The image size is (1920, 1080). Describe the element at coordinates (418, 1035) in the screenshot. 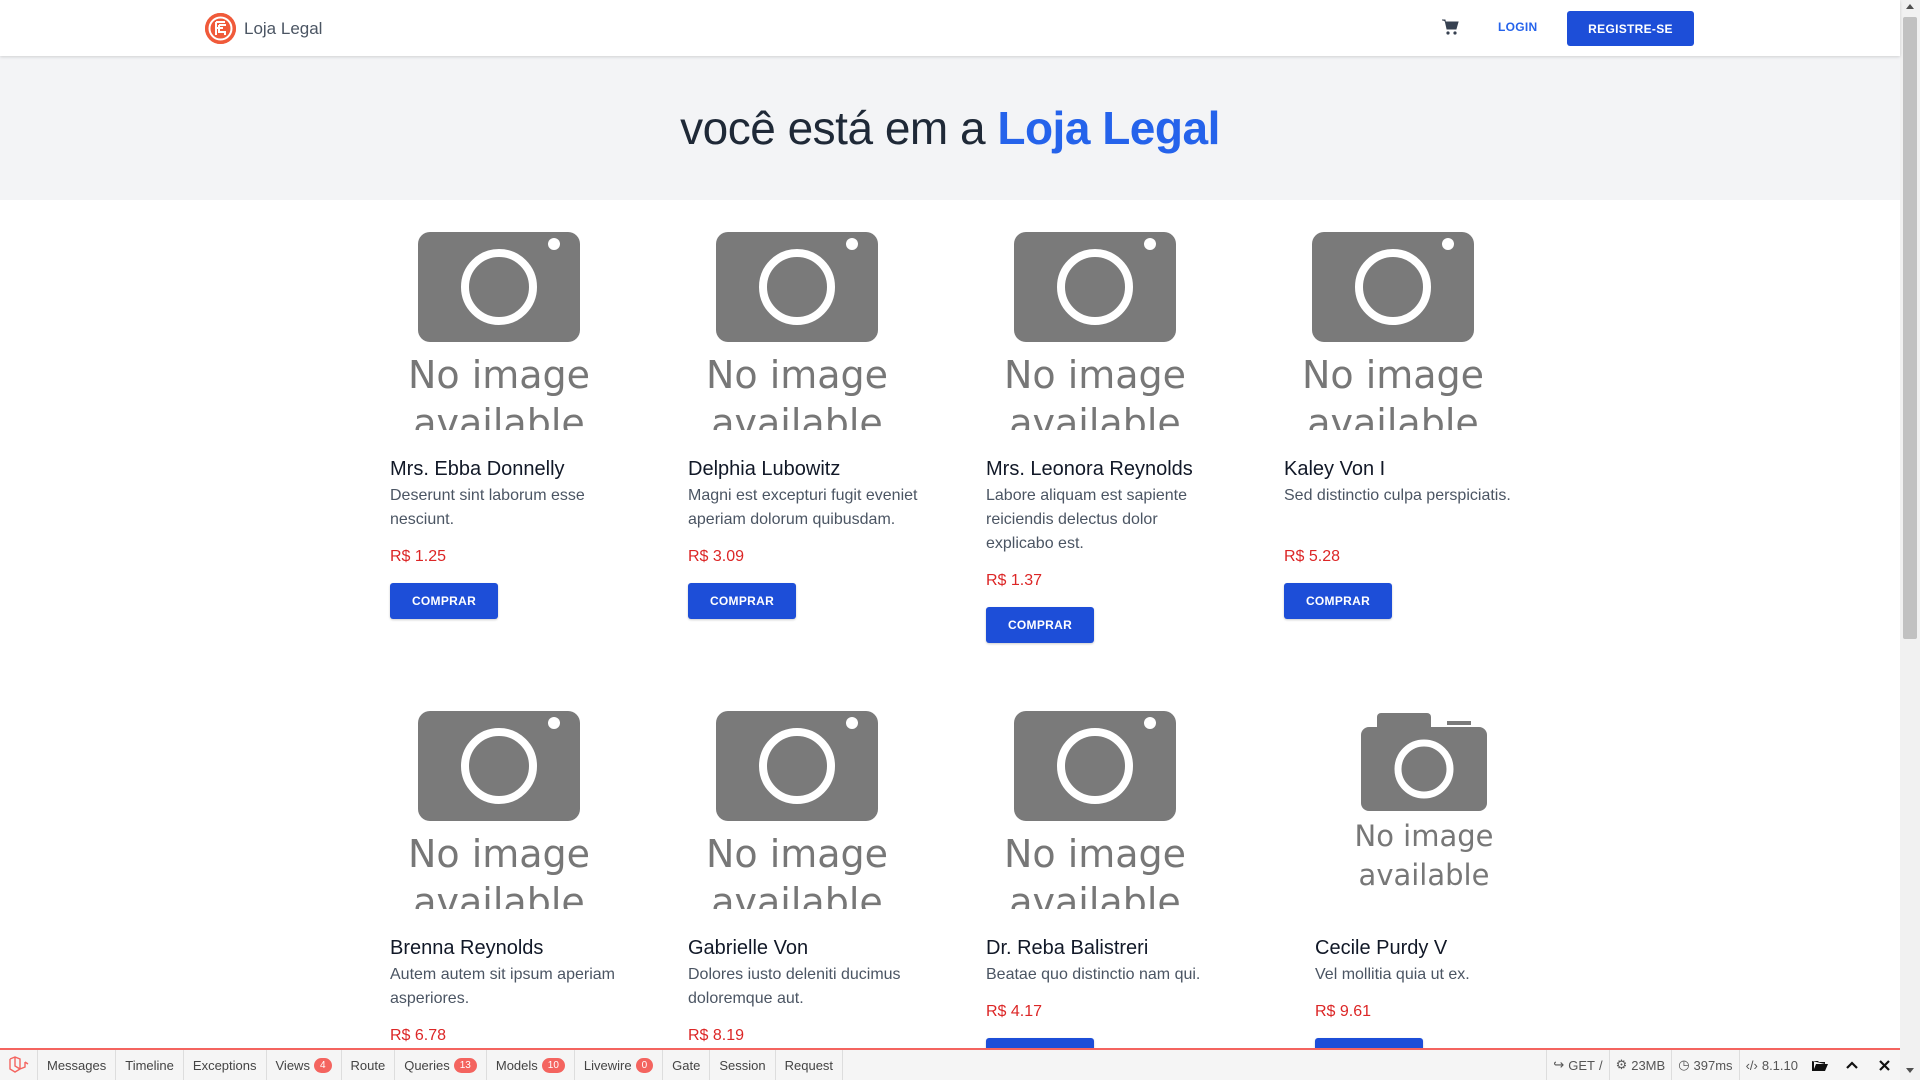

I see `product-price: R$ 6.78` at that location.